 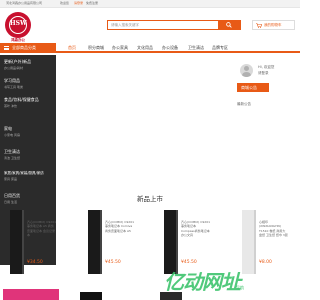 What do you see at coordinates (21, 99) in the screenshot?
I see `category-title: 食品/饮料/保健食品` at bounding box center [21, 99].